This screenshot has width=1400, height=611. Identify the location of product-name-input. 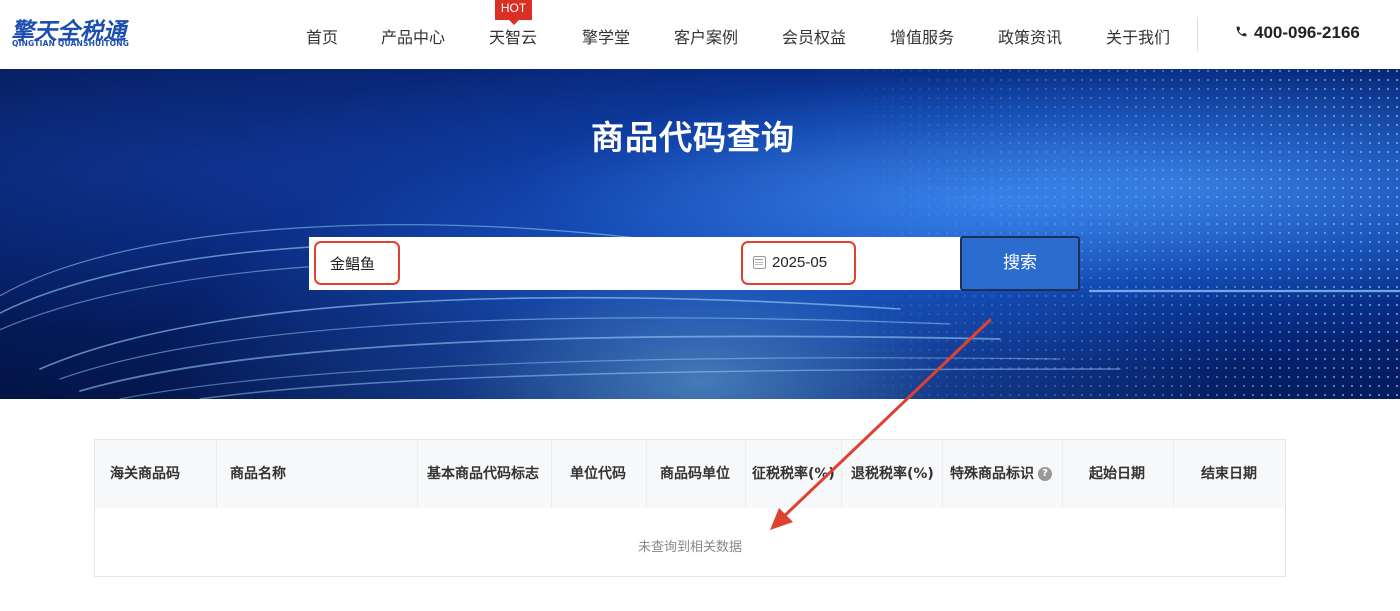
(357, 263).